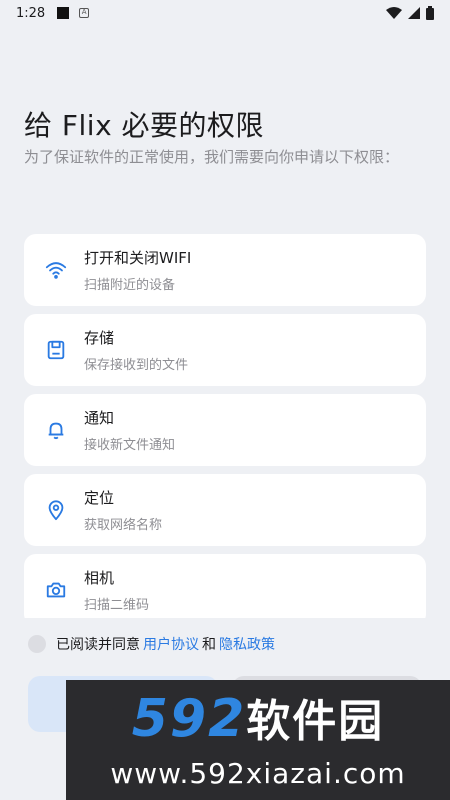 Image resolution: width=450 pixels, height=800 pixels. Describe the element at coordinates (99, 418) in the screenshot. I see `permission-title: 通知` at that location.